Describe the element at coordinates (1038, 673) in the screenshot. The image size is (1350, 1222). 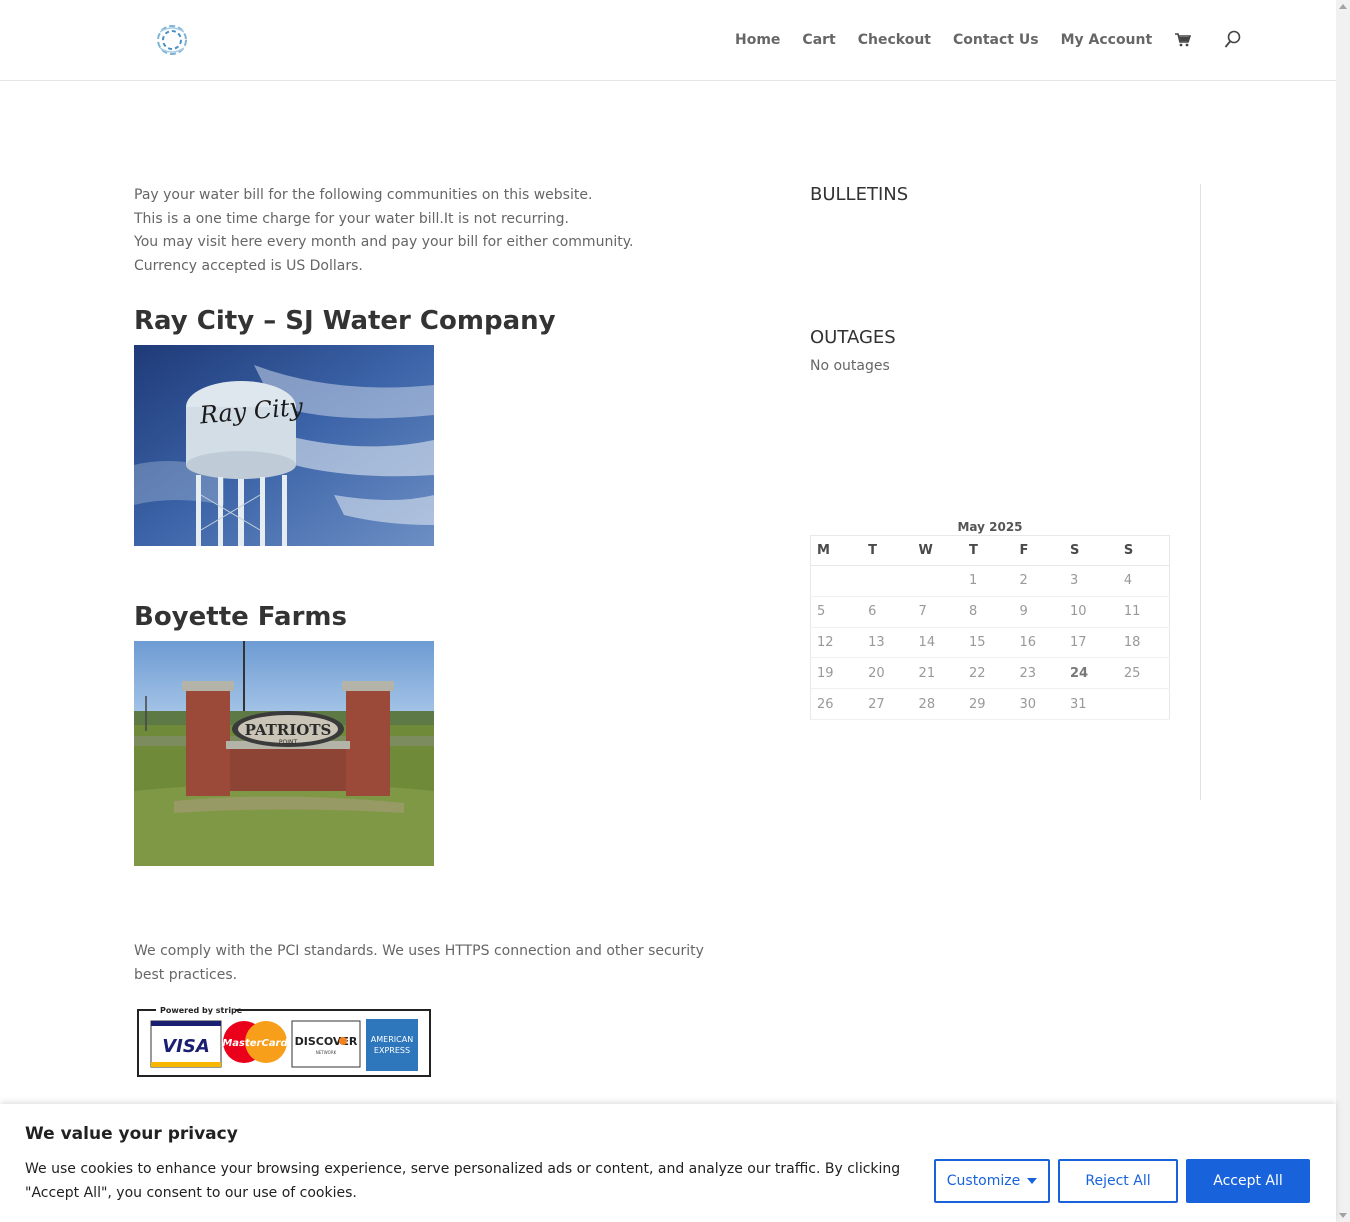
I see `calendar-day: 23` at that location.